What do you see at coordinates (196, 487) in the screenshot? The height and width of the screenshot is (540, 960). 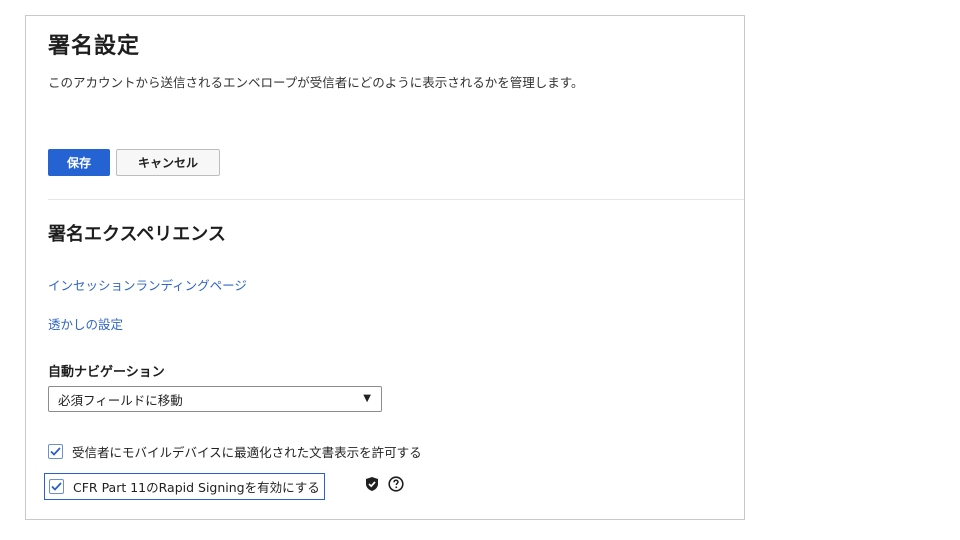 I see `rapid-signing-checkbox-label: CFR Part 11のRapid Signingを有効にする` at bounding box center [196, 487].